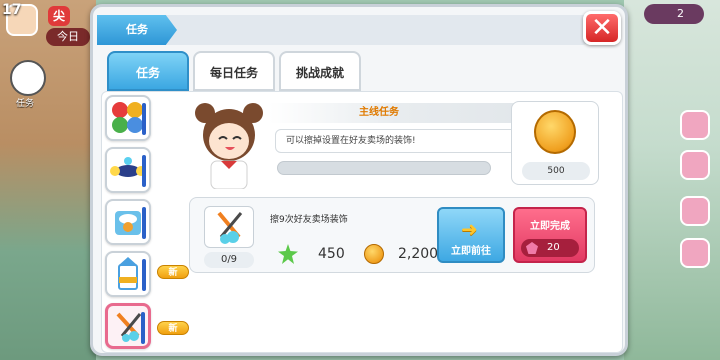 This screenshot has height=360, width=720. What do you see at coordinates (555, 132) in the screenshot?
I see `gold-coin-icon` at bounding box center [555, 132].